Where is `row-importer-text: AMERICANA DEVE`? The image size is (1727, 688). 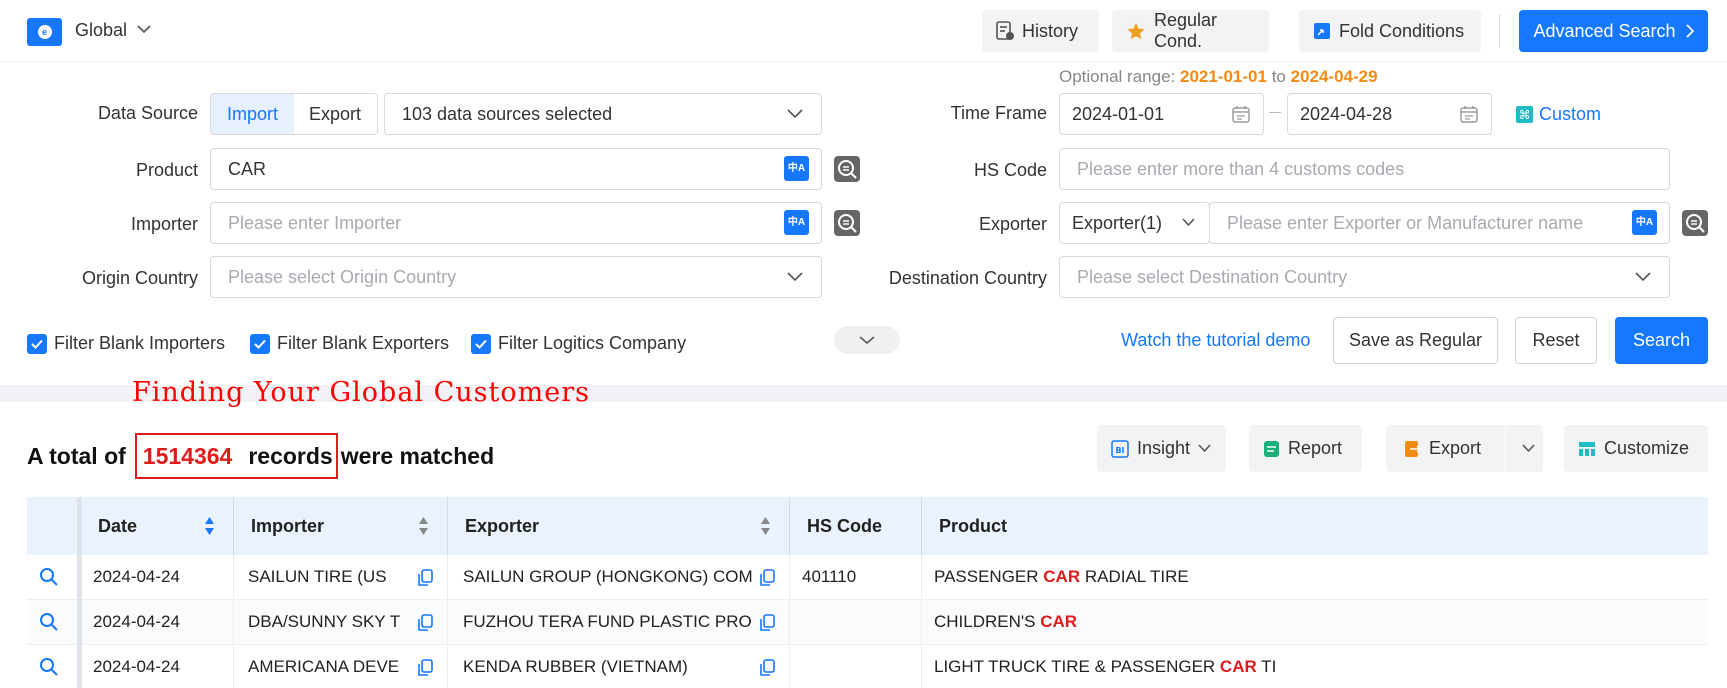
row-importer-text: AMERICANA DEVE is located at coordinates (324, 666).